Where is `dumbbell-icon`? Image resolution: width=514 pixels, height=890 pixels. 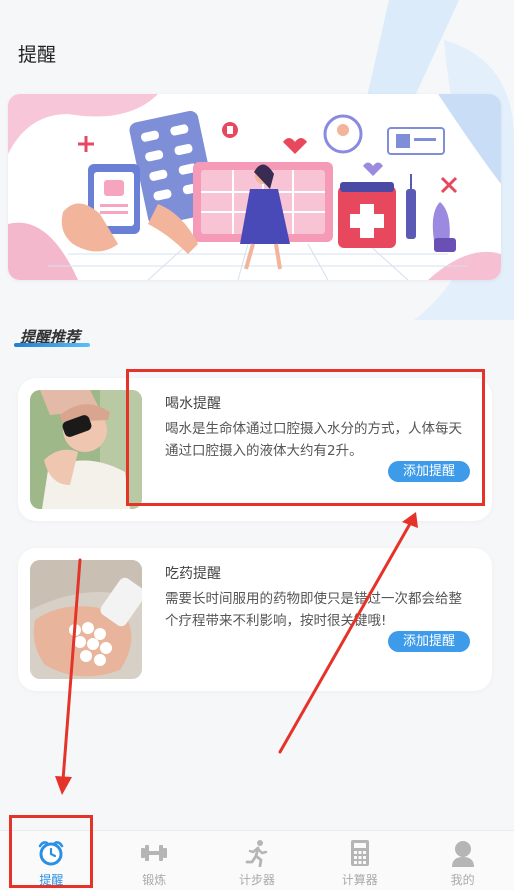
dumbbell-icon is located at coordinates (154, 853).